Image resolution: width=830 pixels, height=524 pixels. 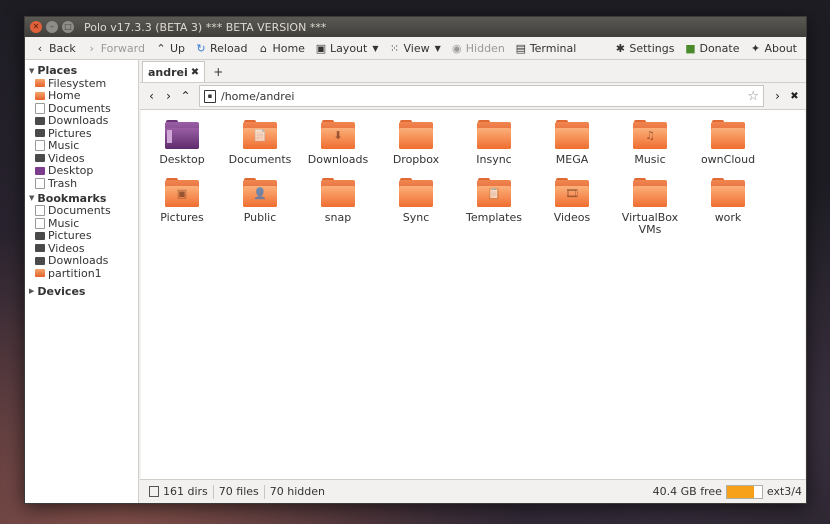 I want to click on back-button: ‹ Back, so click(x=55, y=48).